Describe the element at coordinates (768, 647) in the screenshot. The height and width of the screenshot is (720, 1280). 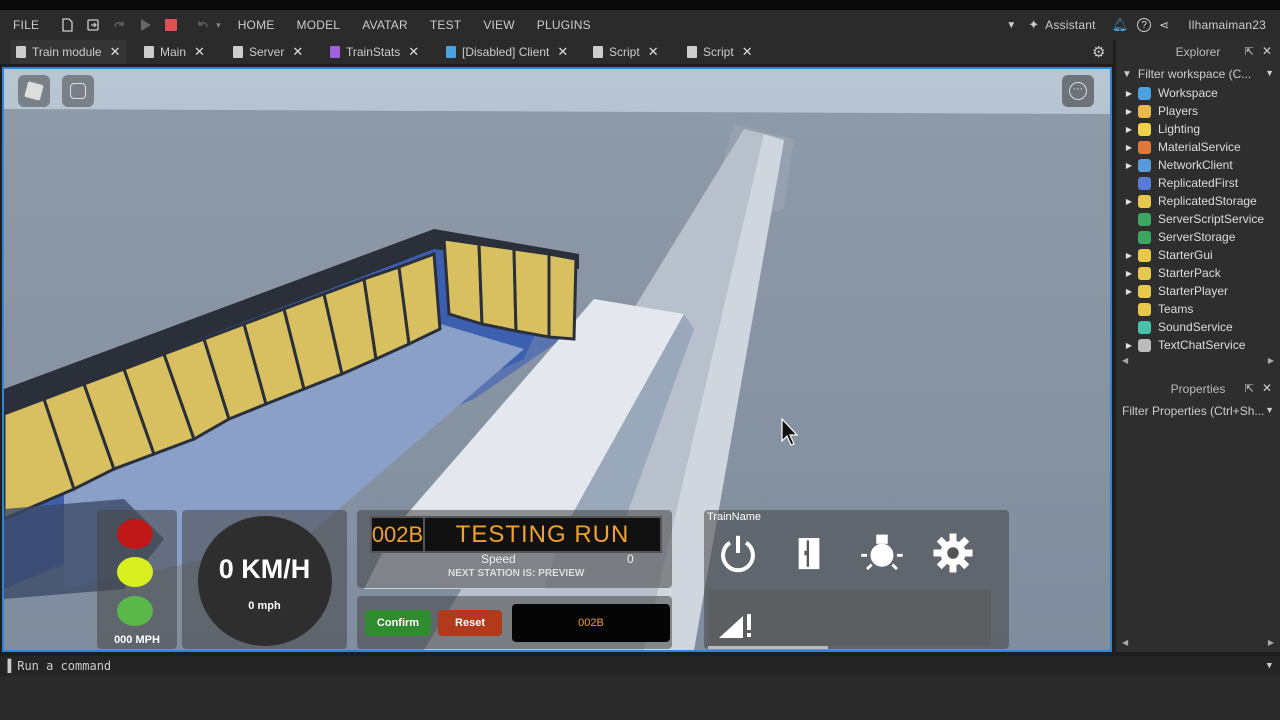
I see `scrollbar` at that location.